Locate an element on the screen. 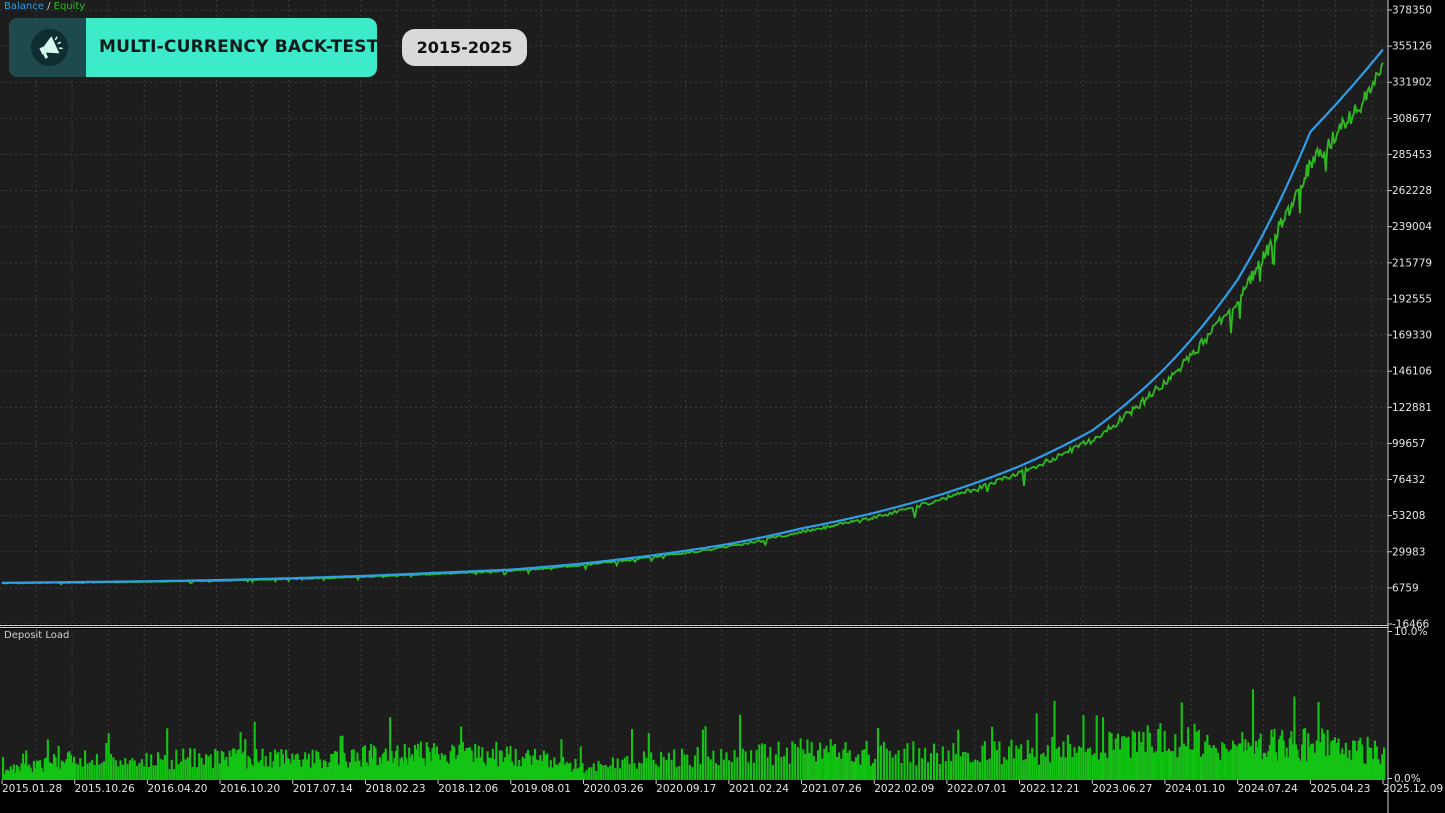  y-tick-label: 99657 is located at coordinates (1408, 444).